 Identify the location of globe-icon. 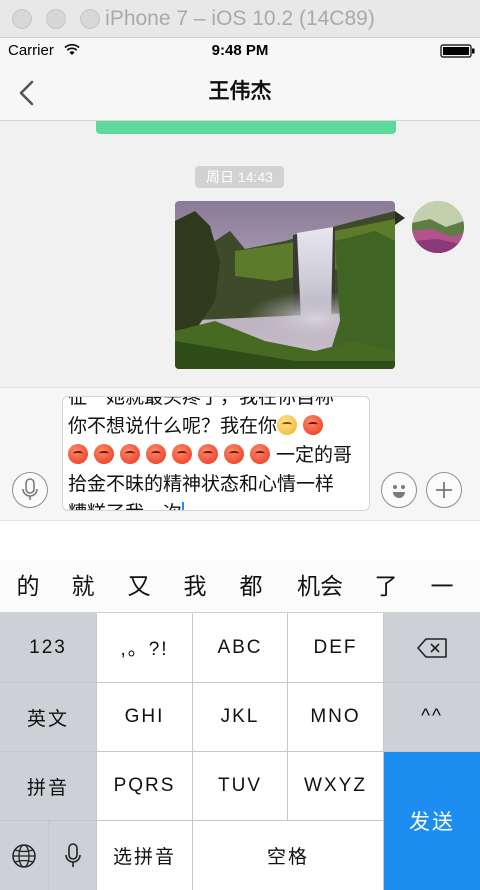
(24, 855).